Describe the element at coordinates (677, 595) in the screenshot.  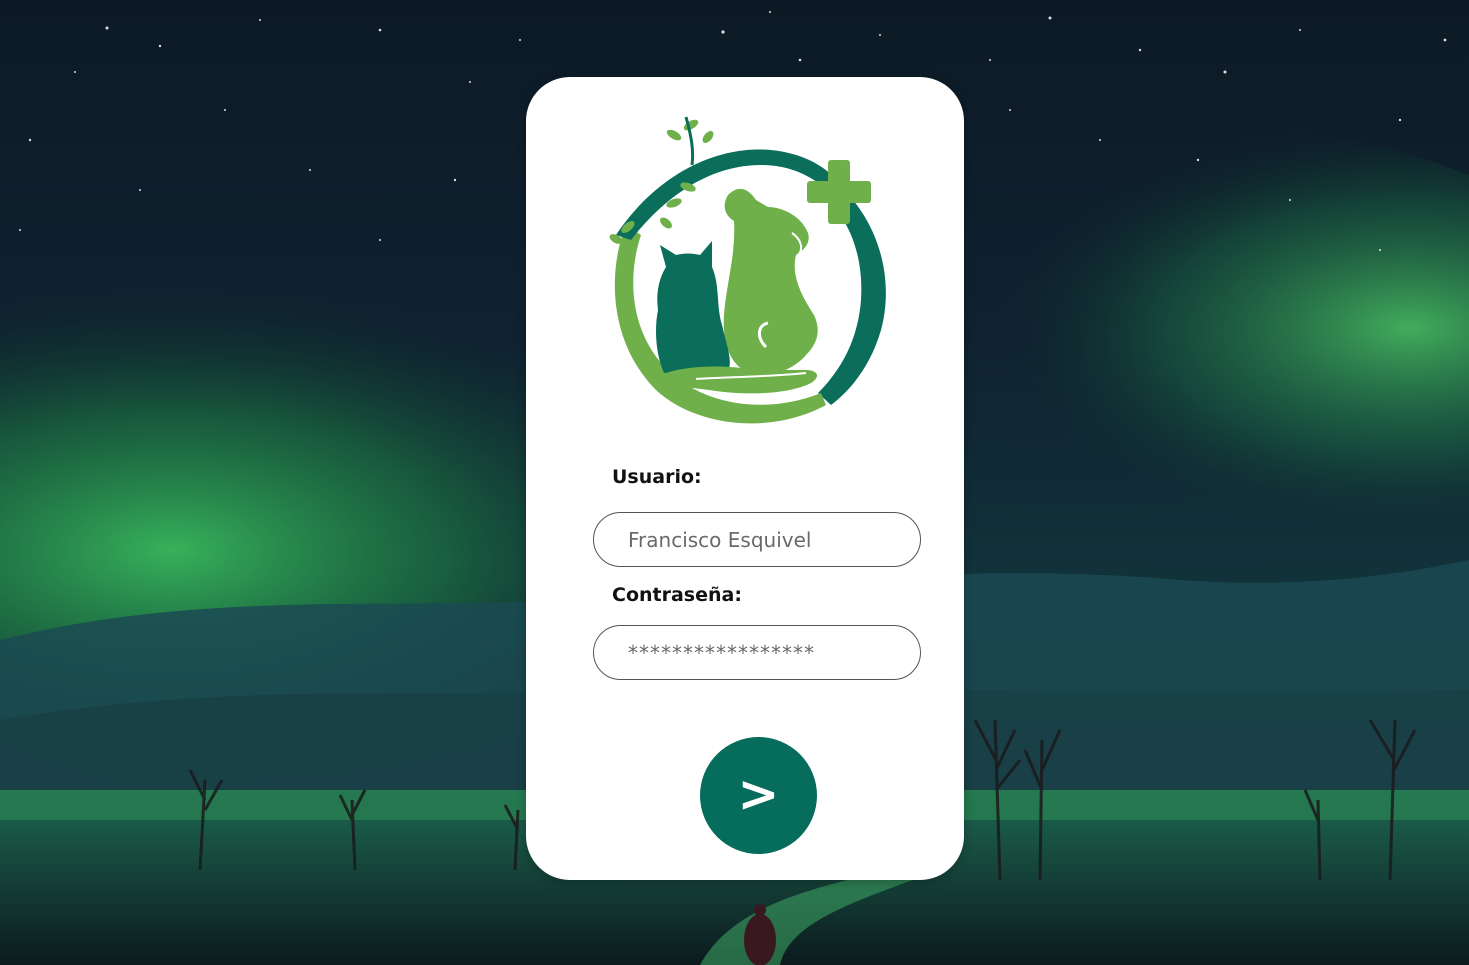
I see `password-label: Contraseña:` at that location.